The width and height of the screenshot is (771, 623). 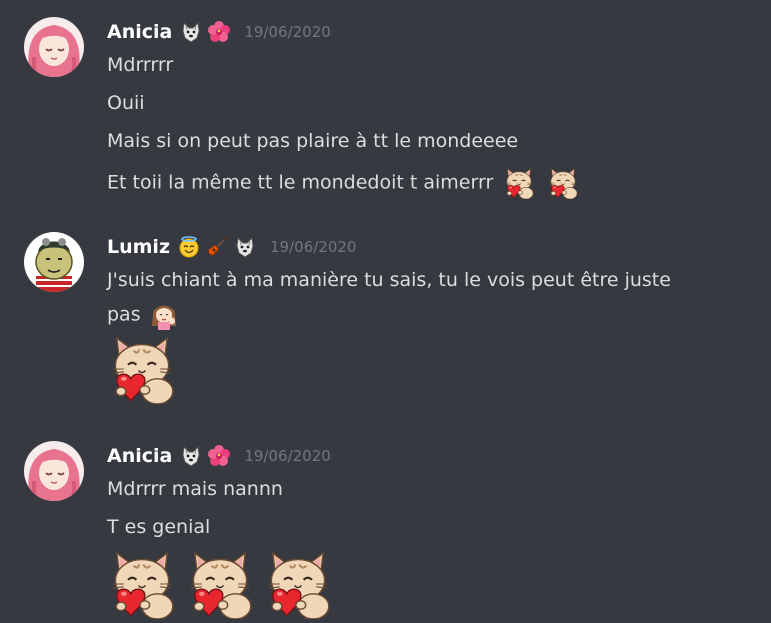 What do you see at coordinates (159, 527) in the screenshot?
I see `message-text: T es genial` at bounding box center [159, 527].